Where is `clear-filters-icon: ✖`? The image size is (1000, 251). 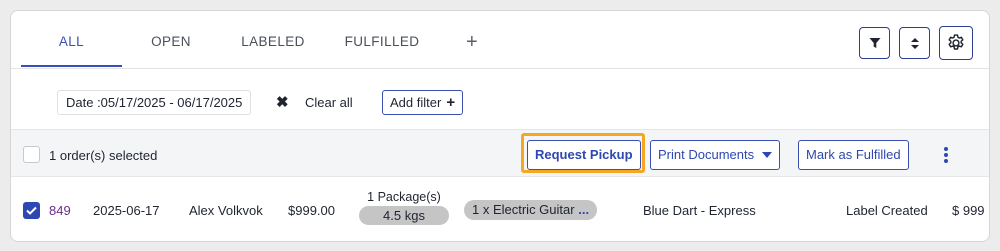 clear-filters-icon: ✖ is located at coordinates (282, 102).